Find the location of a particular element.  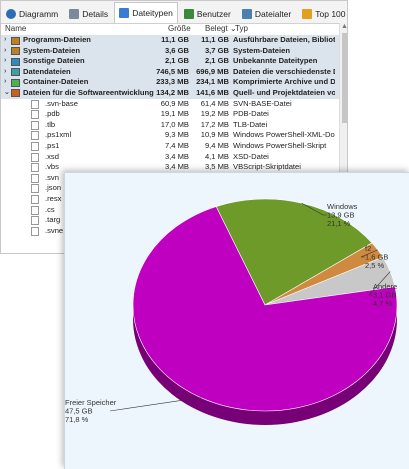

row-allocated: 2,1 GB is located at coordinates (216, 61).